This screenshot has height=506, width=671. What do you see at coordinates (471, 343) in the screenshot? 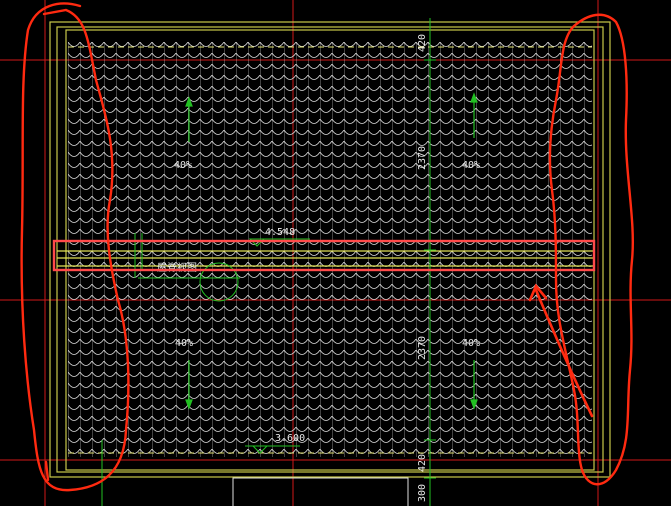
I see `slope-label-bottom-right: 40%` at bounding box center [471, 343].